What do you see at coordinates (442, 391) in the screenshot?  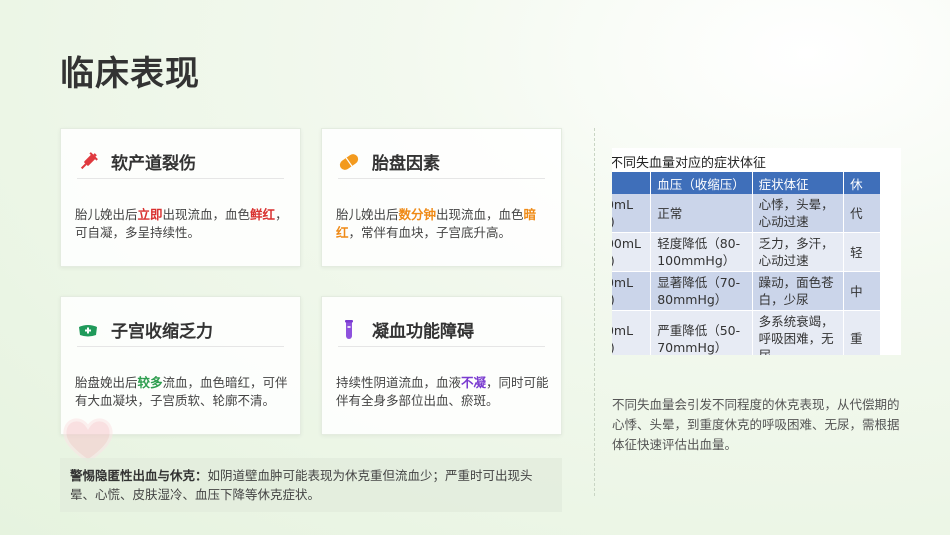 I see `card-body: 持续性阴道流血，血液不凝，同时可能伴有全身多部位出血、瘀斑。` at bounding box center [442, 391].